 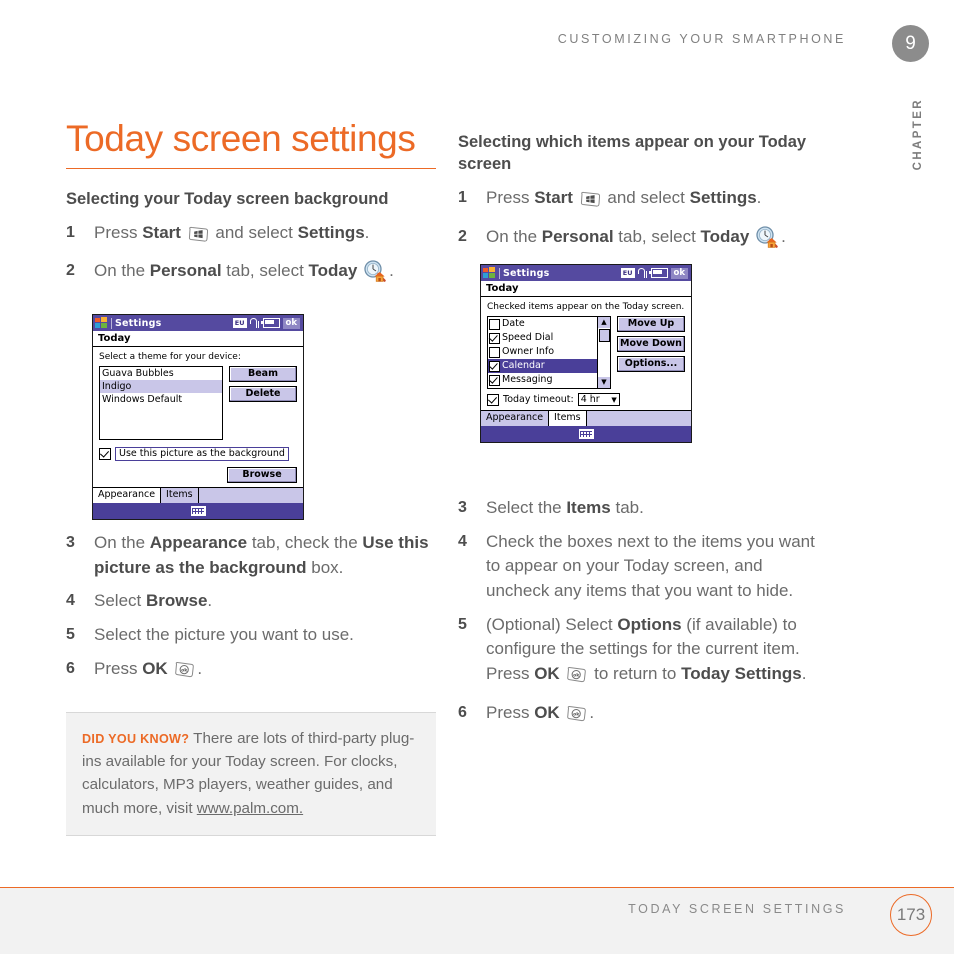 I want to click on list-item: Messaging, so click(x=542, y=380).